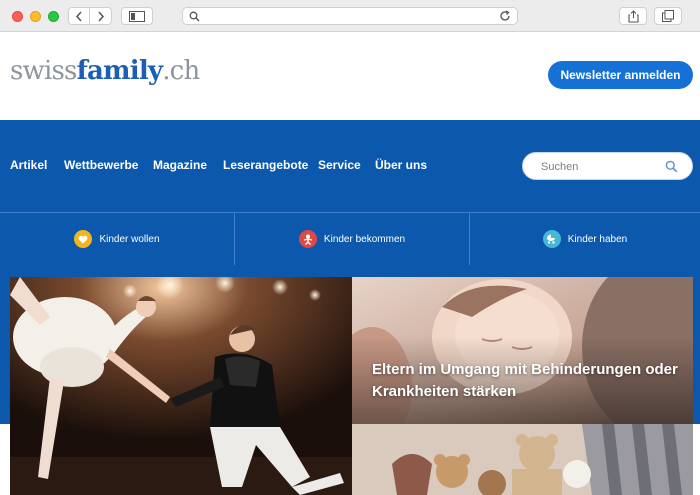  Describe the element at coordinates (53, 16) in the screenshot. I see `zoom-window-button` at that location.